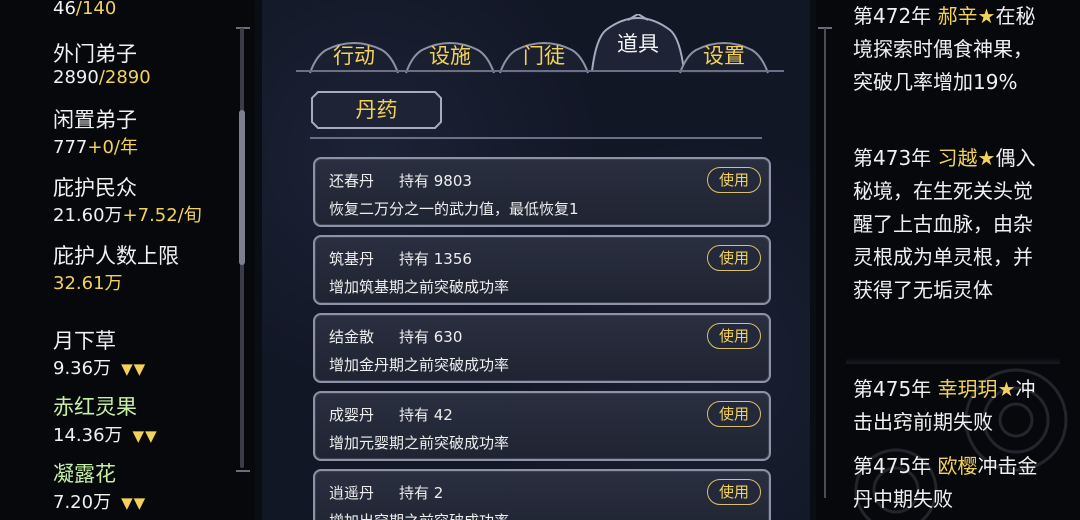  Describe the element at coordinates (542, 270) in the screenshot. I see `item-card: 筑基丹 持有 1356 增加筑基期之前突破成功率 使用` at that location.